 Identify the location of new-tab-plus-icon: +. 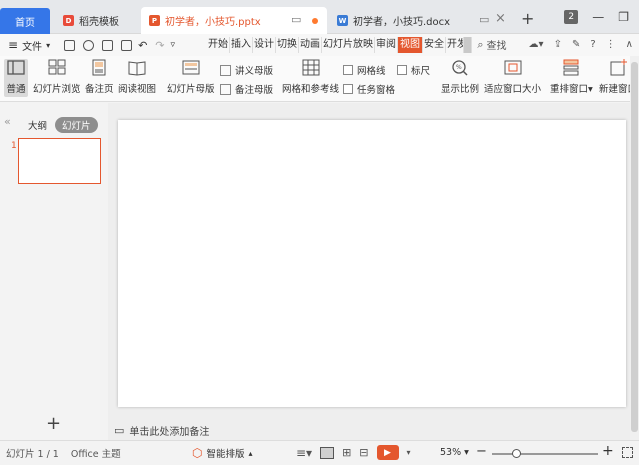
(527, 18).